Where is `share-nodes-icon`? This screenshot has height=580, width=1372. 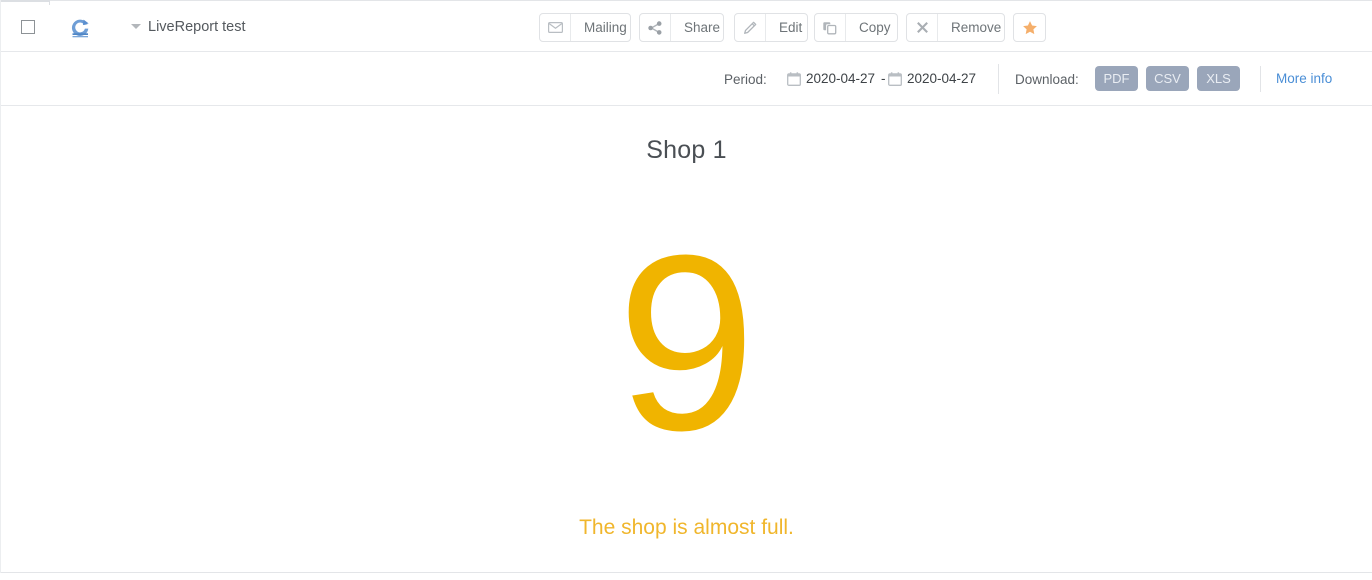
share-nodes-icon is located at coordinates (655, 27).